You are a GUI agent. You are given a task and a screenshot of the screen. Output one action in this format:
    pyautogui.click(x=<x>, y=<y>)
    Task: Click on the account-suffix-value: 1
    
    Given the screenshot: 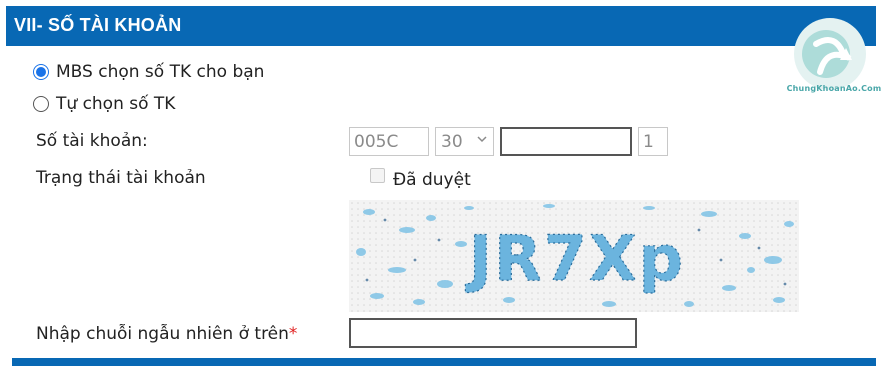 What is the action you would take?
    pyautogui.click(x=648, y=141)
    